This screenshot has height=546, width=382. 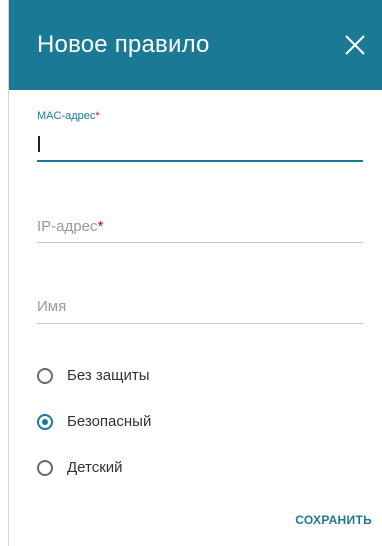 What do you see at coordinates (200, 144) in the screenshot?
I see `mac-address-input` at bounding box center [200, 144].